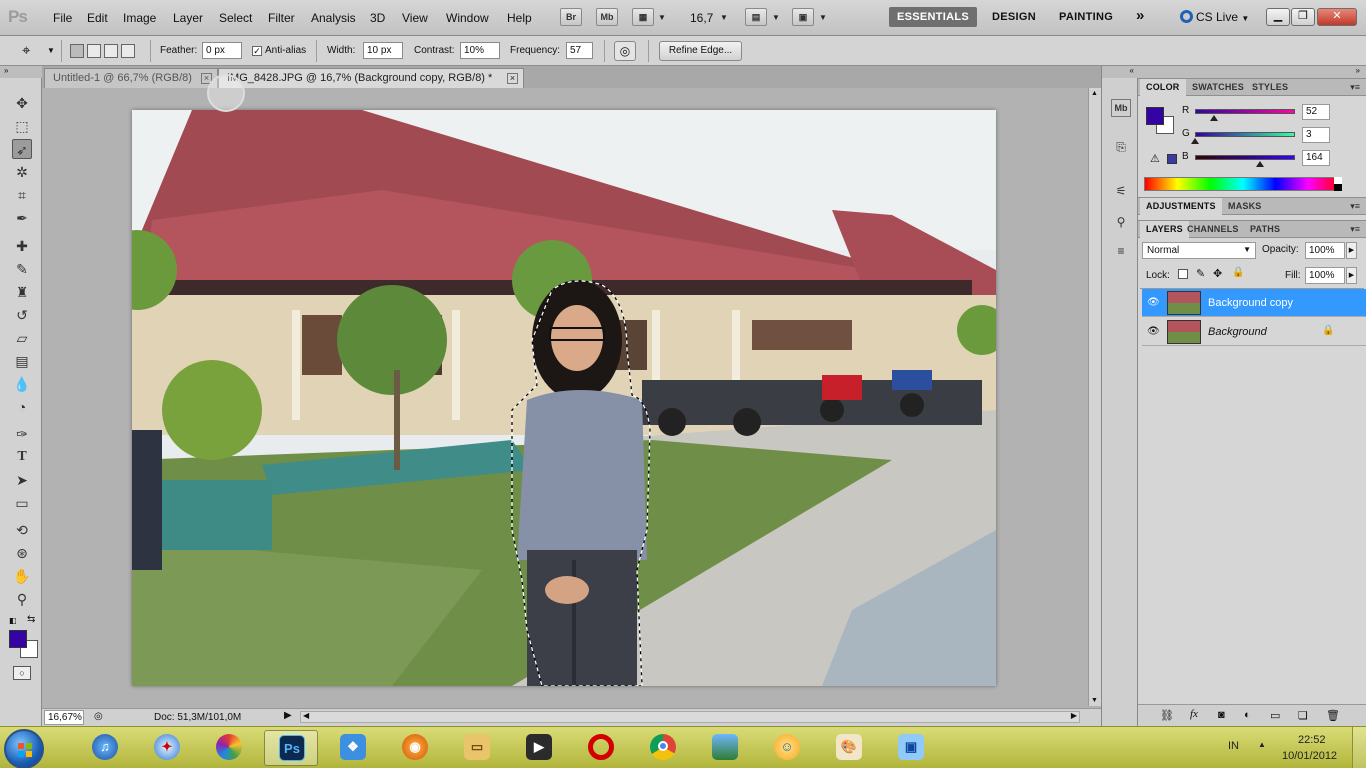 The height and width of the screenshot is (768, 1366). Describe the element at coordinates (1221, 715) in the screenshot. I see `add-mask-icon: ◙` at that location.